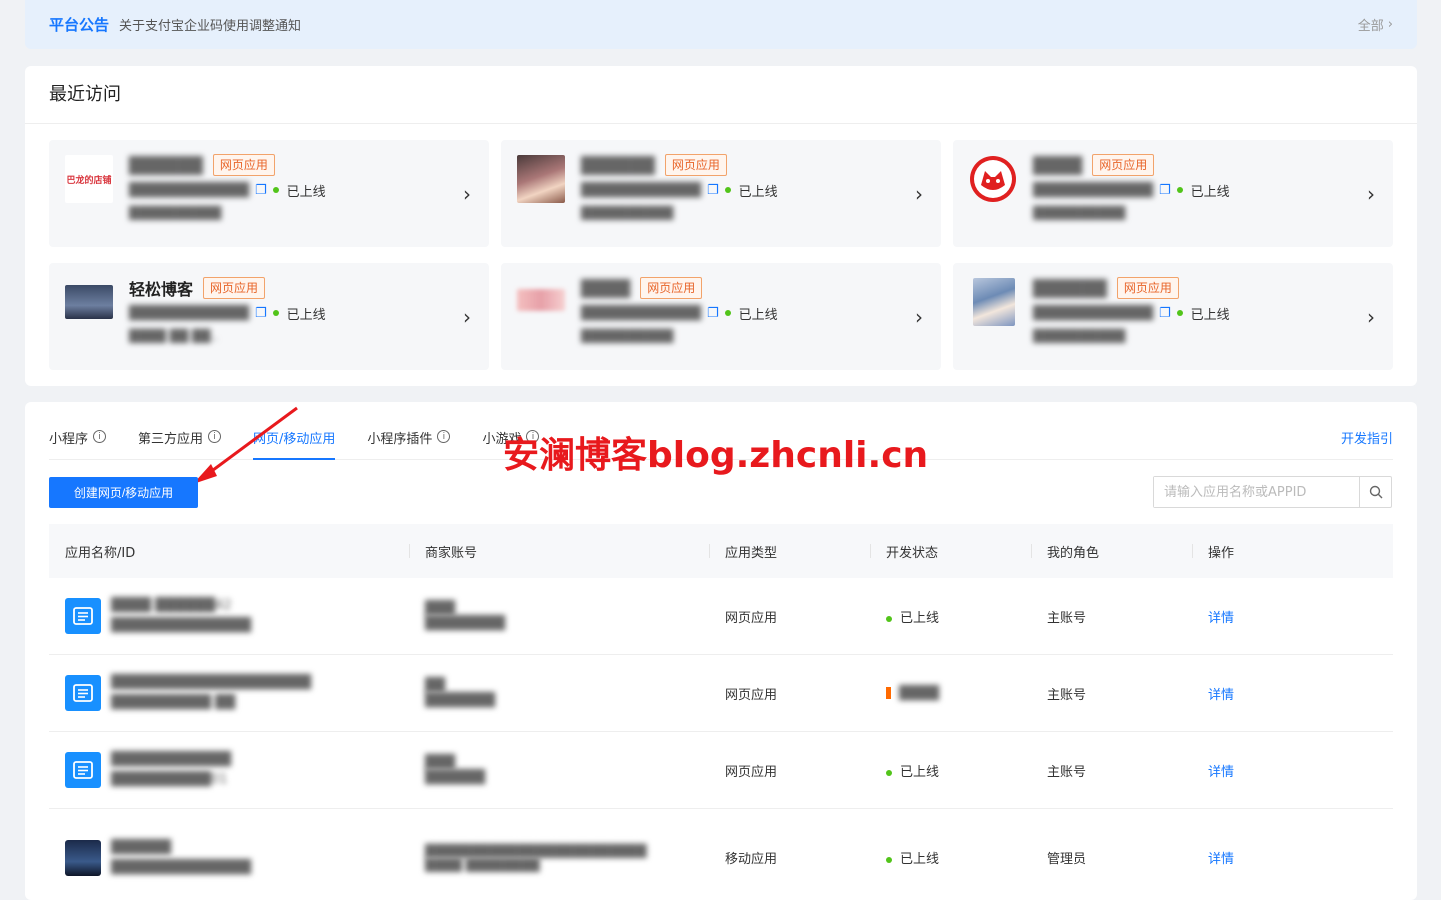  I want to click on app-name: ████████████, so click(171, 759).